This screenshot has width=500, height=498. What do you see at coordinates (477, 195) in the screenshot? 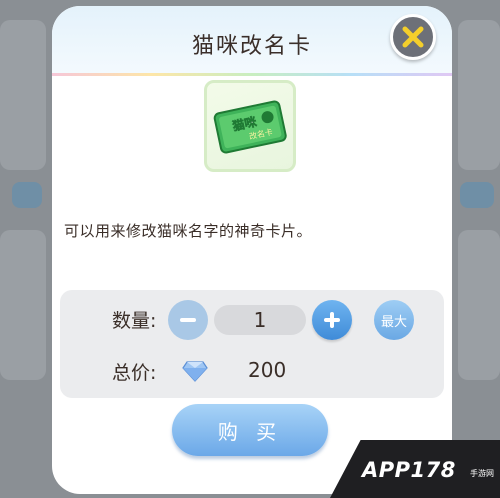
I see `background-button-right` at bounding box center [477, 195].